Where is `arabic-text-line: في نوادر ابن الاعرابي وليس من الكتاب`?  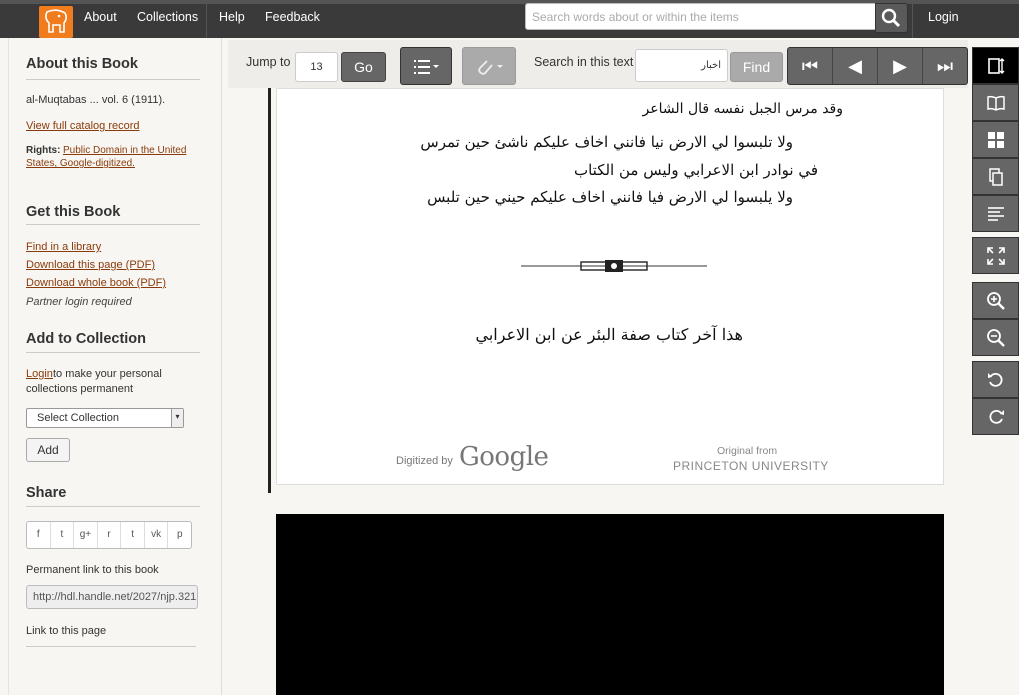 arabic-text-line: في نوادر ابن الاعرابي وليس من الكتاب is located at coordinates (695, 170).